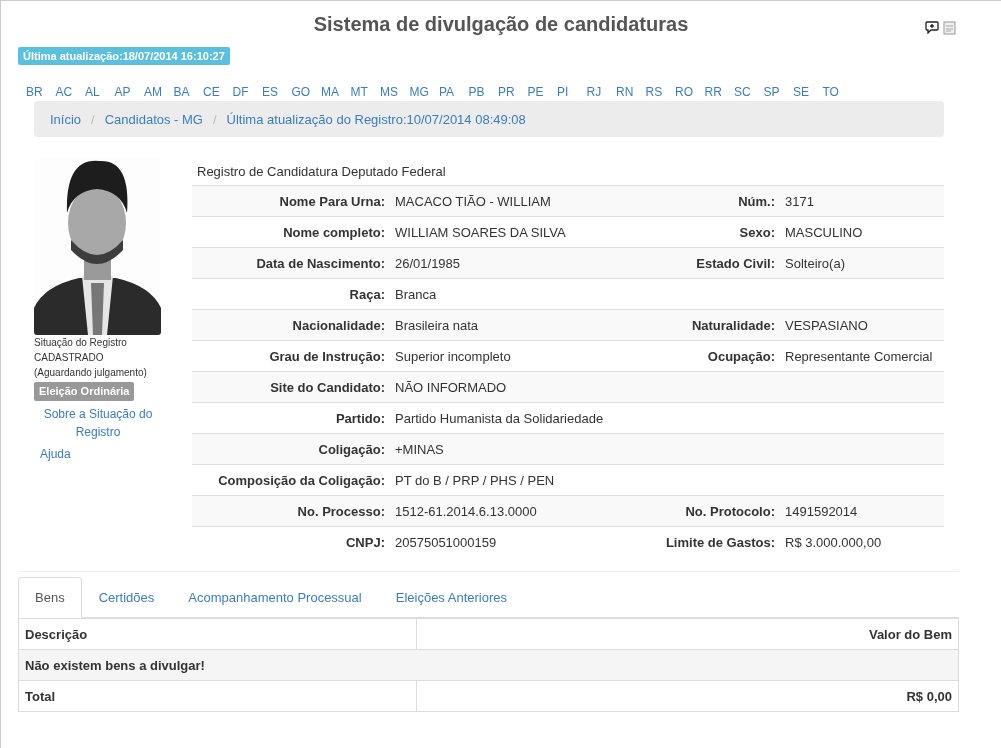 This screenshot has width=1001, height=748. Describe the element at coordinates (217, 696) in the screenshot. I see `total-label: Total` at that location.